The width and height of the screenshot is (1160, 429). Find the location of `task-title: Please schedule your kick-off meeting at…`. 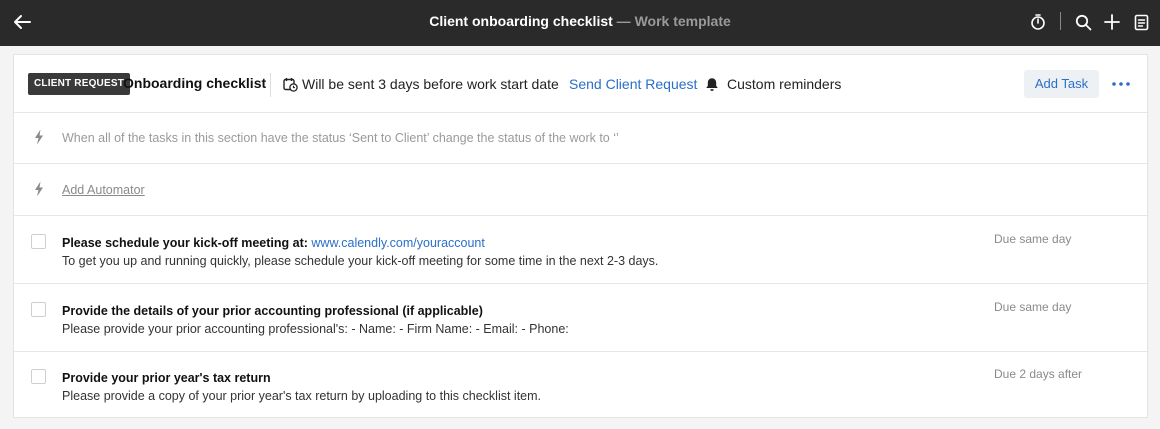

task-title: Please schedule your kick-off meeting at… is located at coordinates (273, 243).